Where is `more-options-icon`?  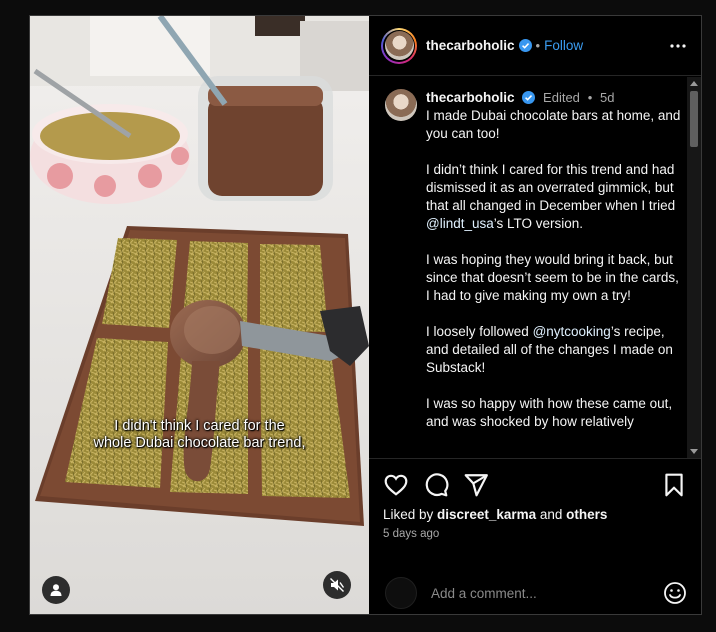
more-options-icon is located at coordinates (678, 46).